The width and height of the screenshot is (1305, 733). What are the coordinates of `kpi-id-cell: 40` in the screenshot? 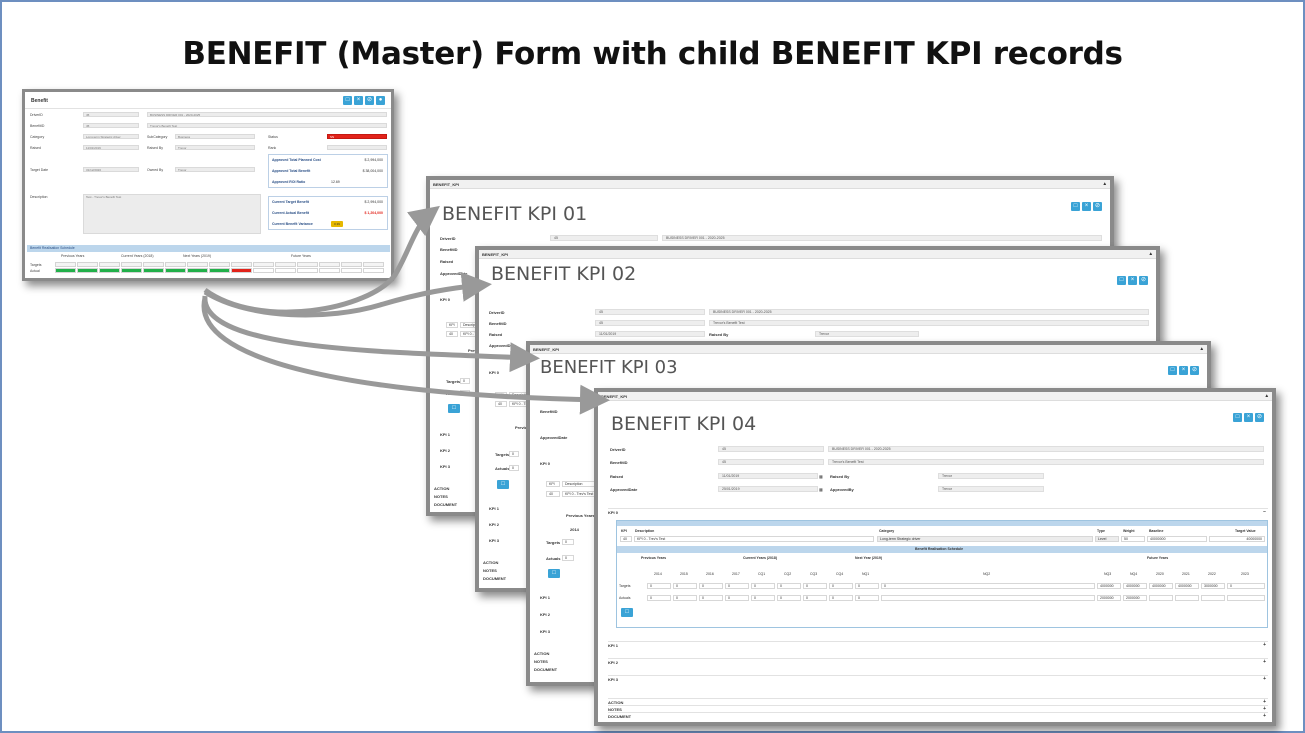 It's located at (626, 539).